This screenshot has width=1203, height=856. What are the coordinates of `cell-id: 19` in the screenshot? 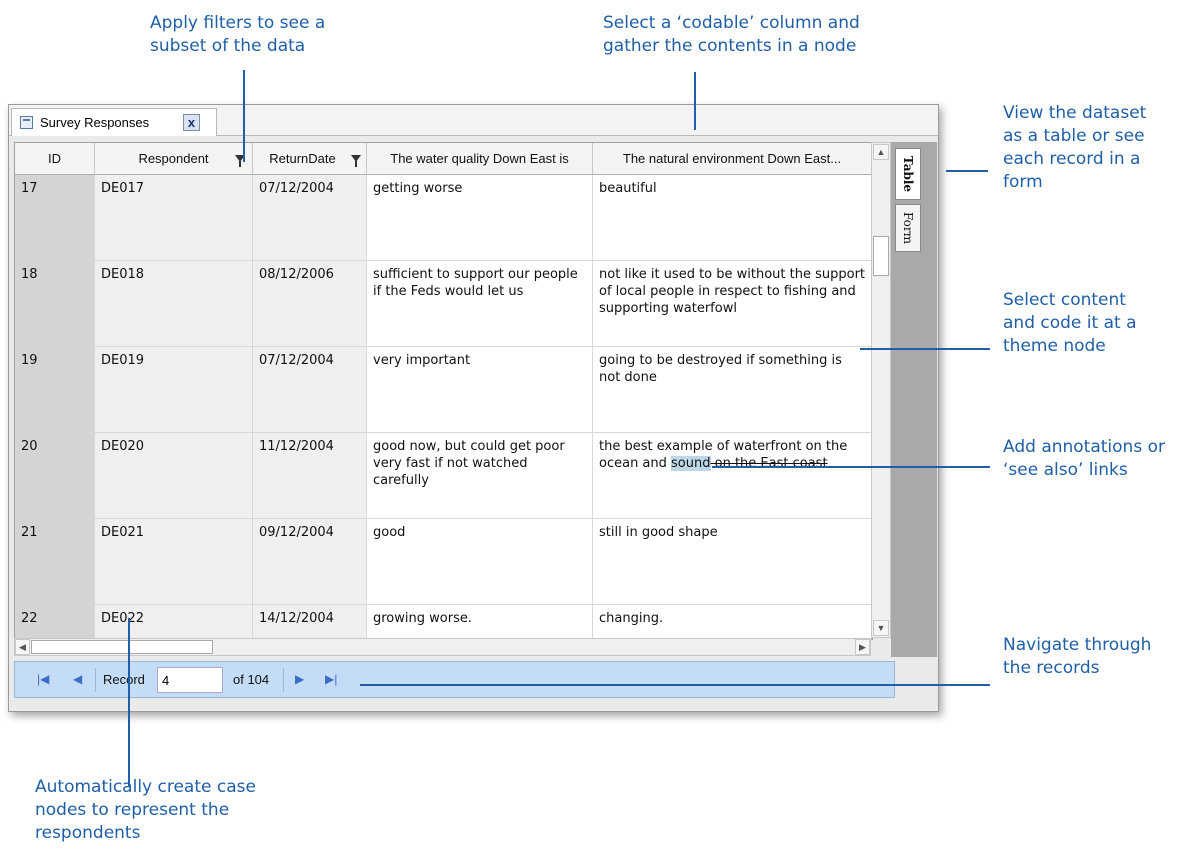 It's located at (55, 389).